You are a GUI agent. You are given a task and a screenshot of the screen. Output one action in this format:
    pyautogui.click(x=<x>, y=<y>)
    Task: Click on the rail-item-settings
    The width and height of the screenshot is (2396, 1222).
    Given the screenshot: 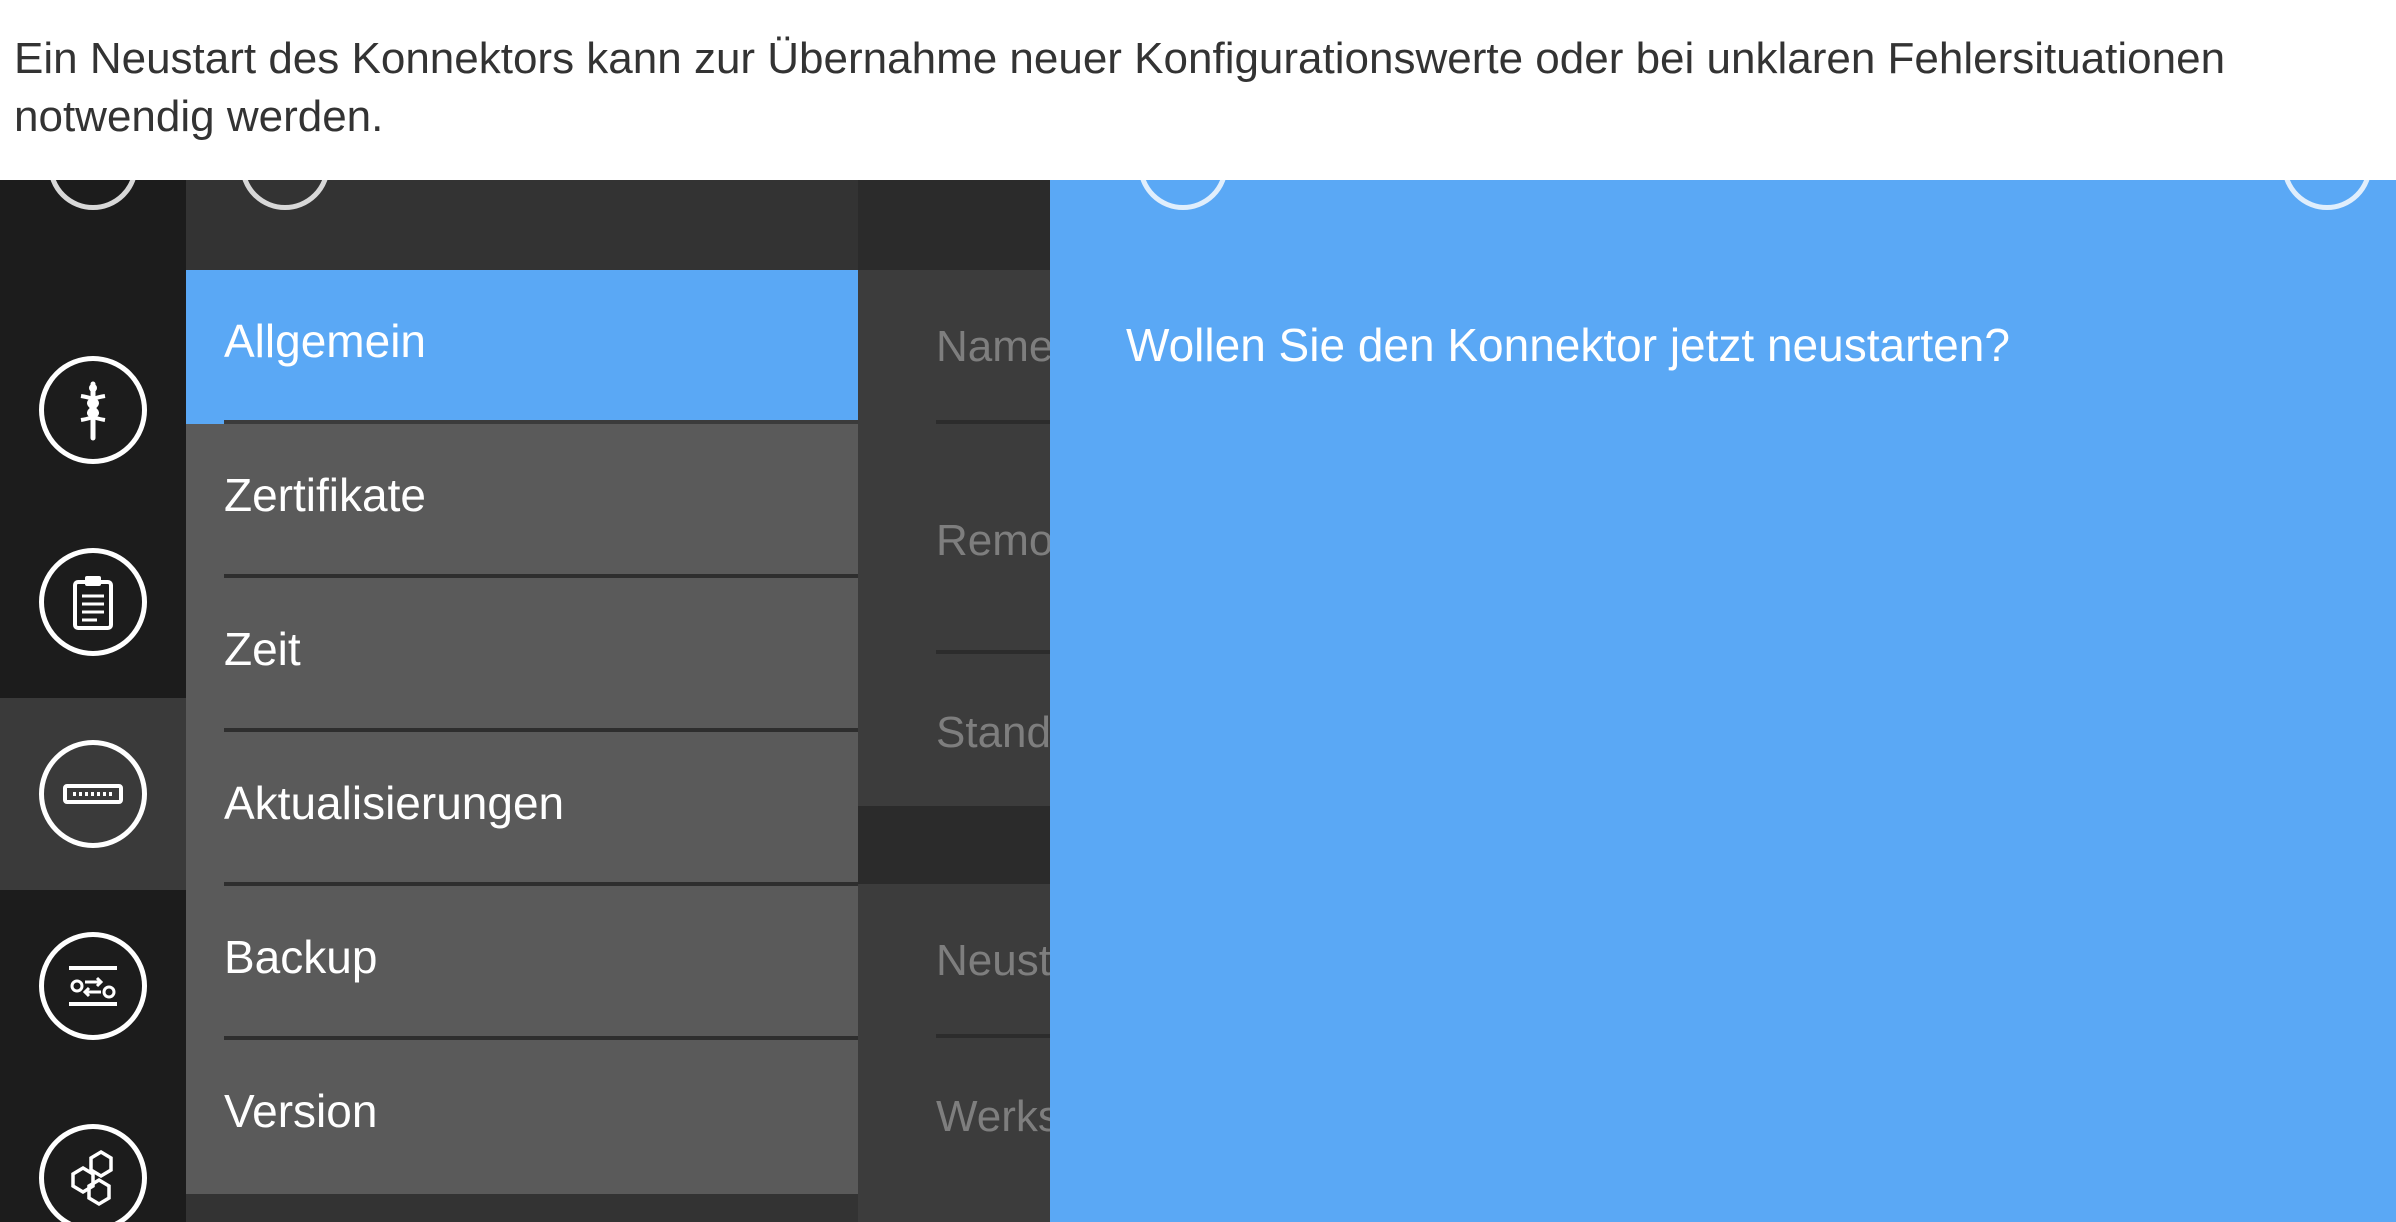 What is the action you would take?
    pyautogui.click(x=93, y=986)
    